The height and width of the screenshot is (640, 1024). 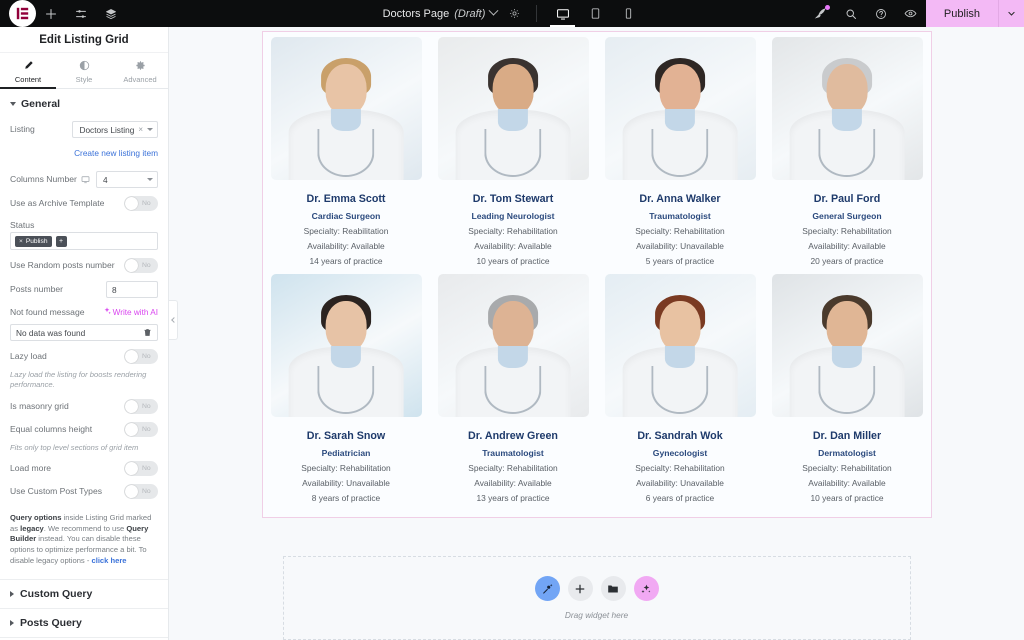 I want to click on contrast-icon, so click(x=84, y=66).